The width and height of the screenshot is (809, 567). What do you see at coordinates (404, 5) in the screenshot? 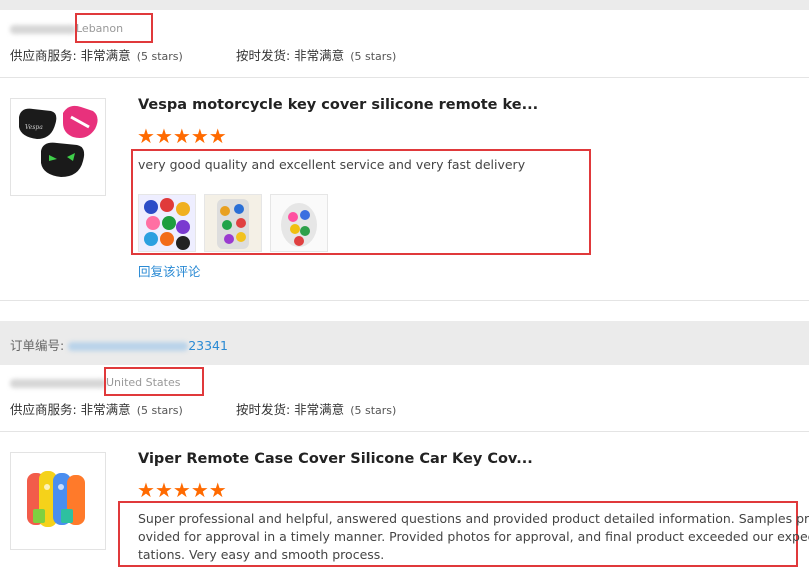
I see `top-band` at bounding box center [404, 5].